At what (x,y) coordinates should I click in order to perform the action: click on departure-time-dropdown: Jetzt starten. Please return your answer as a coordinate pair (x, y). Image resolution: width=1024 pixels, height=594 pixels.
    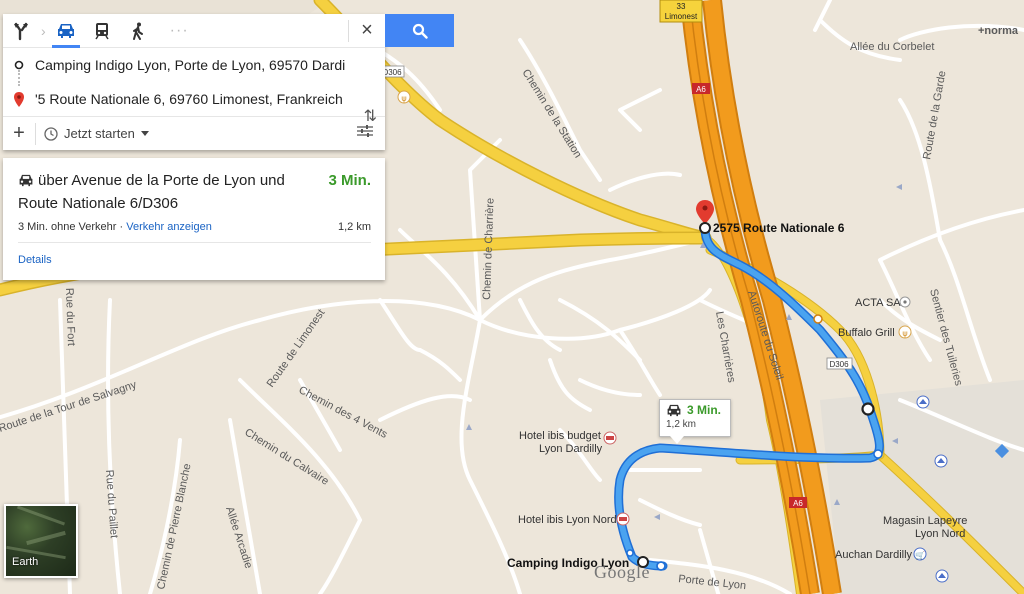
    Looking at the image, I should click on (96, 133).